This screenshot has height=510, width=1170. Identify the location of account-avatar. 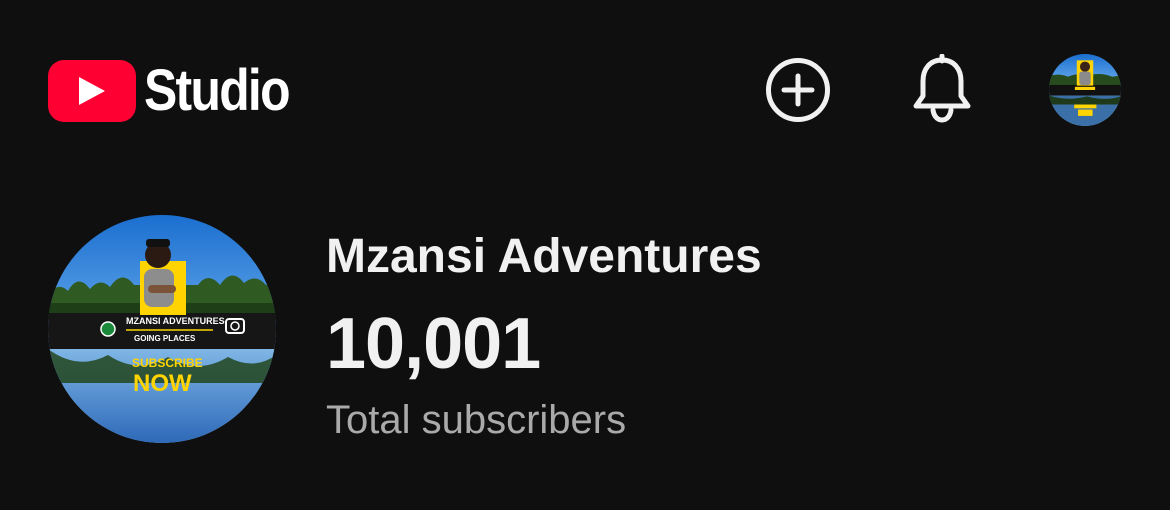
(1085, 90).